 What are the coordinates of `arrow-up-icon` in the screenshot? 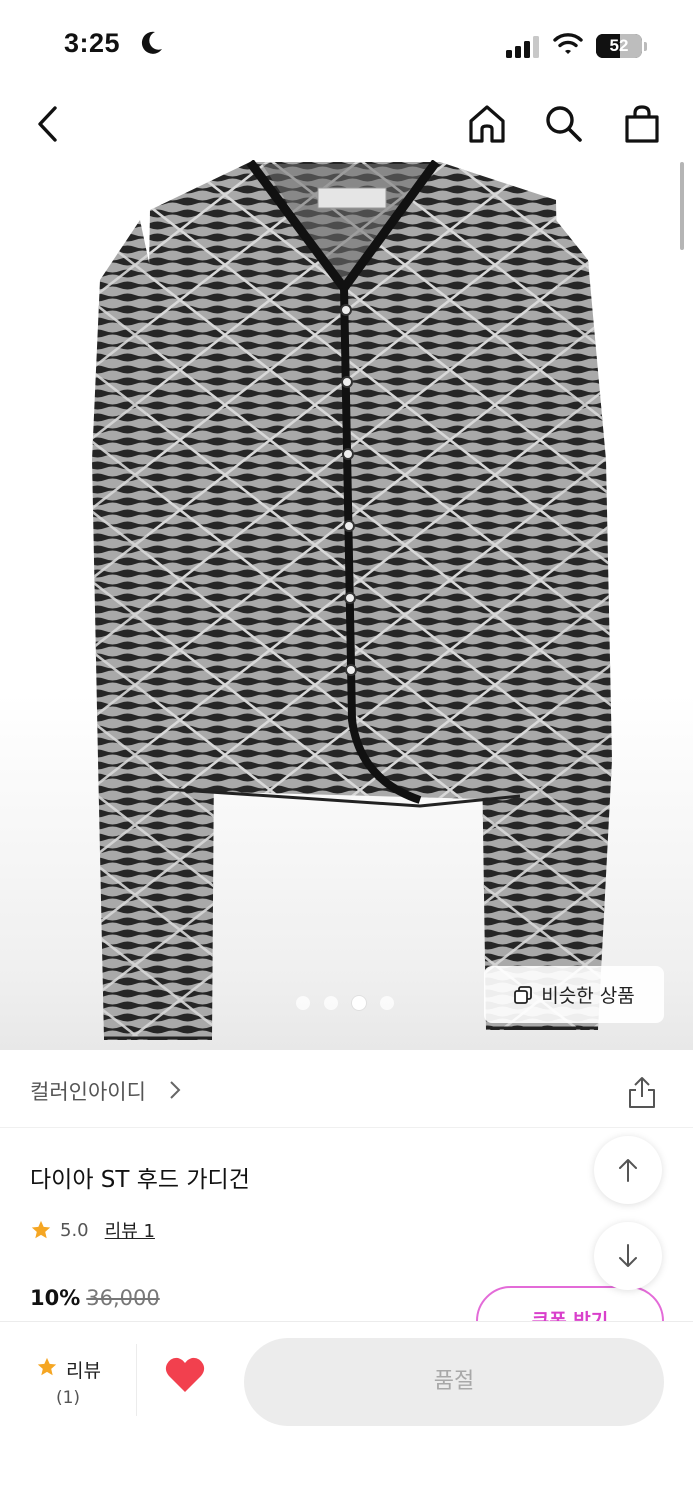 It's located at (628, 1170).